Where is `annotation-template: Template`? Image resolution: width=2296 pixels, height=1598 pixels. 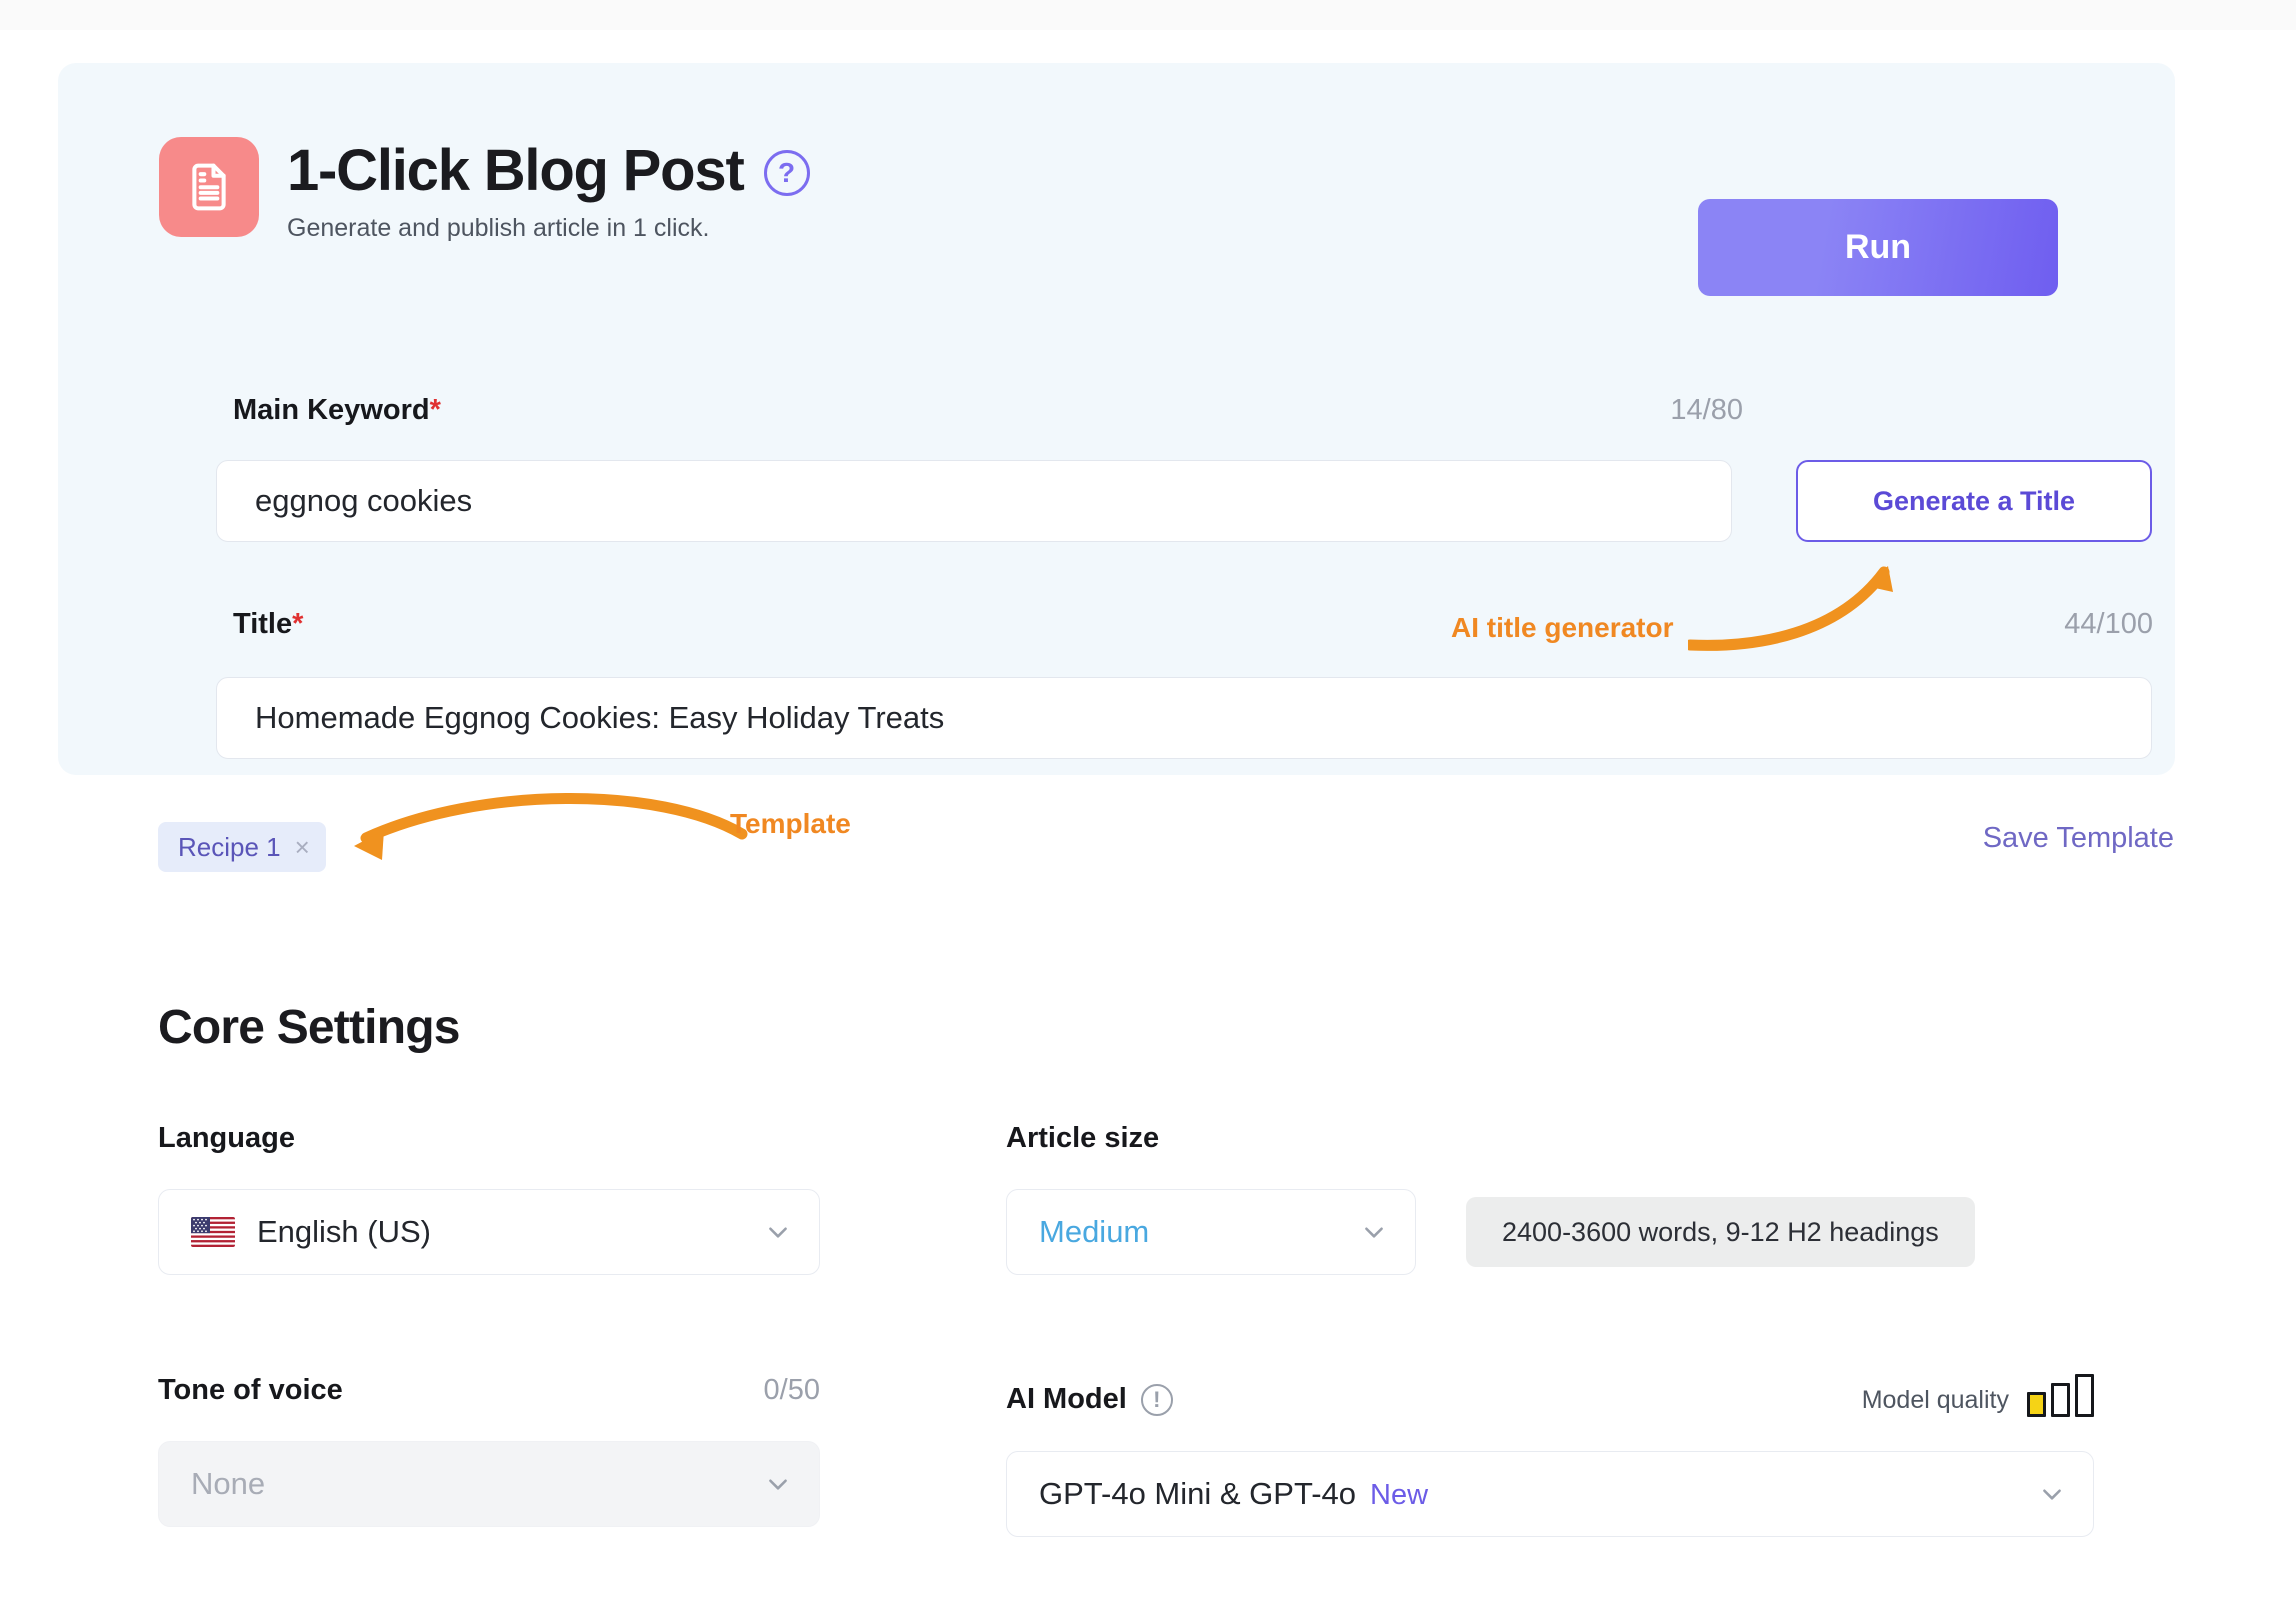 annotation-template: Template is located at coordinates (790, 823).